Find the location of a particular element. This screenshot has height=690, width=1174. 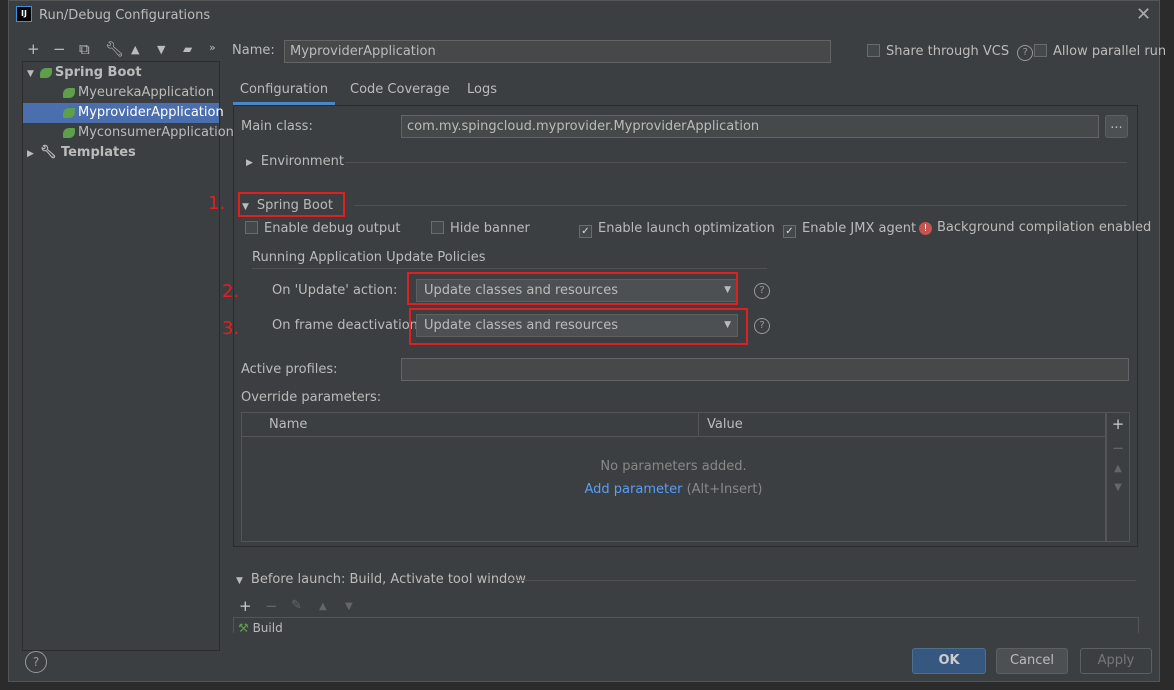

frame-deactivation-label: On frame deactivation: is located at coordinates (347, 325).